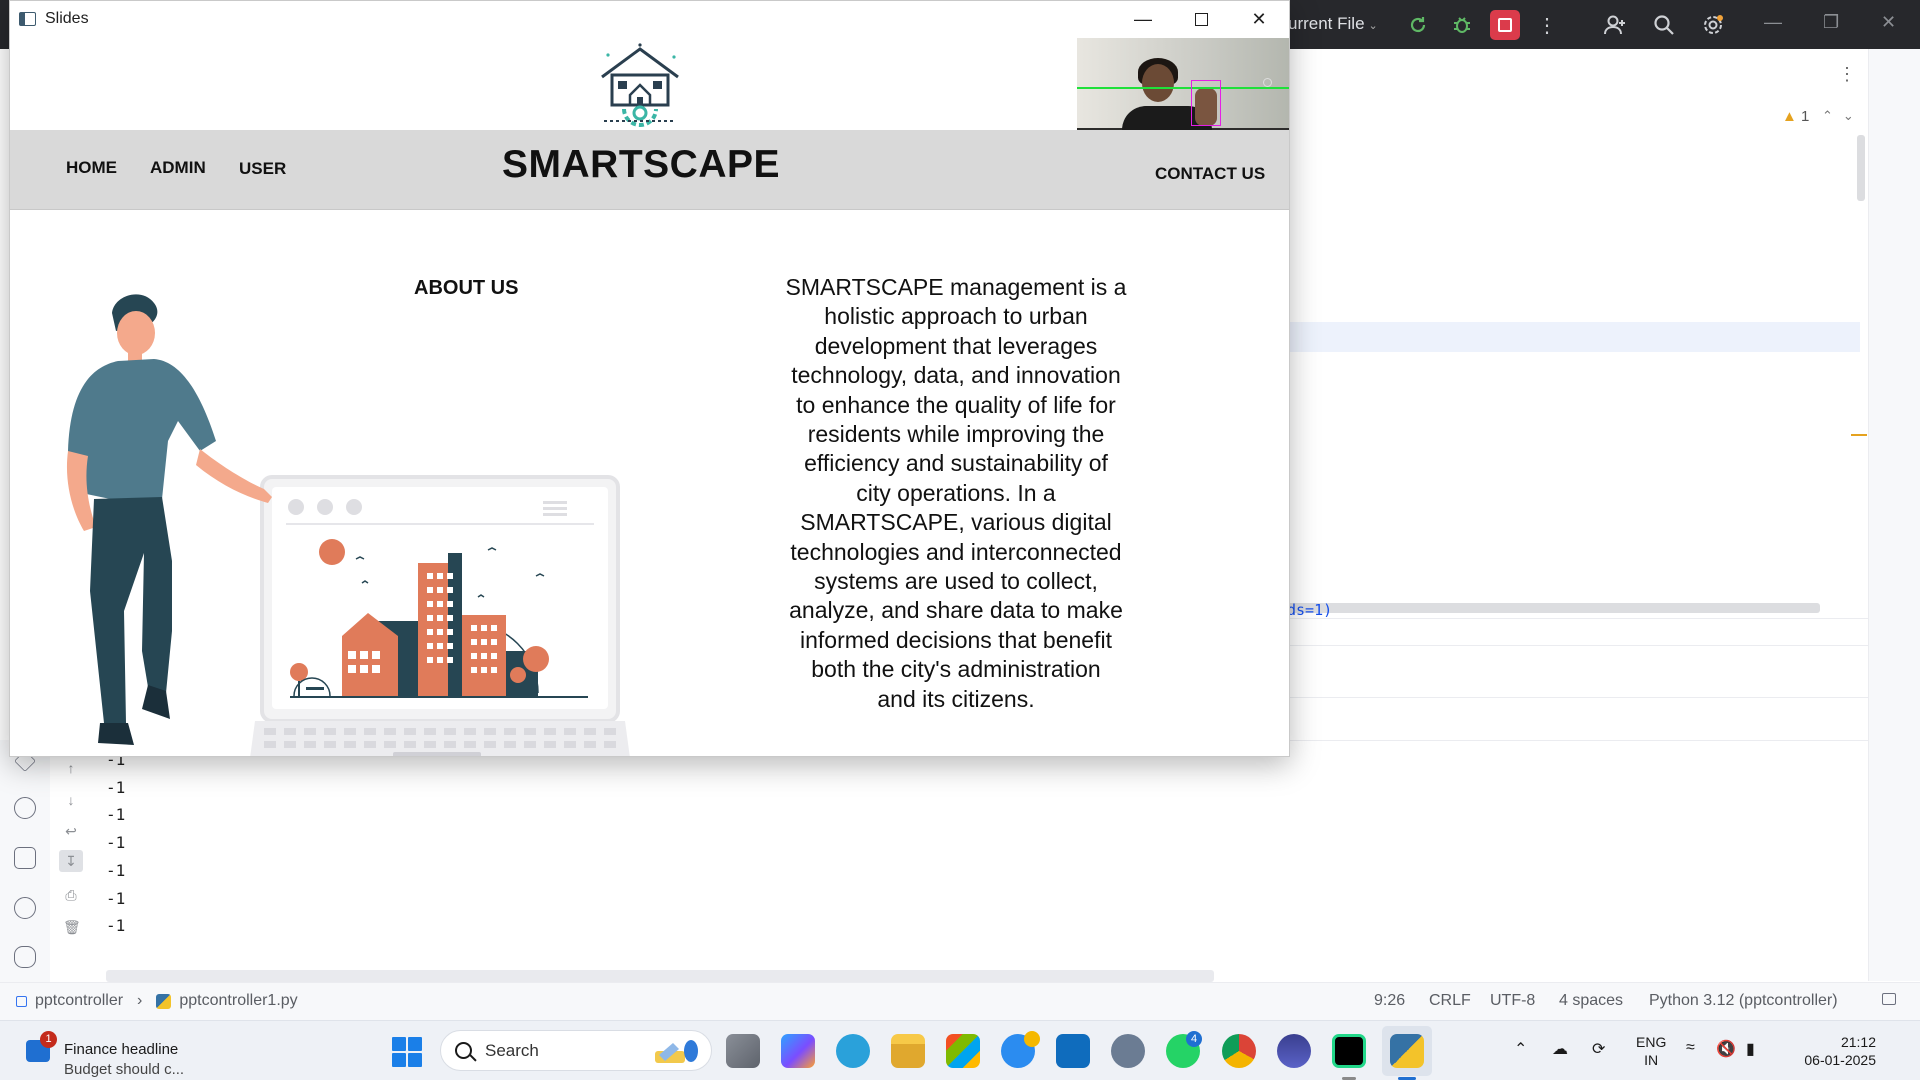  Describe the element at coordinates (71, 895) in the screenshot. I see `print-icon: ⎙` at that location.